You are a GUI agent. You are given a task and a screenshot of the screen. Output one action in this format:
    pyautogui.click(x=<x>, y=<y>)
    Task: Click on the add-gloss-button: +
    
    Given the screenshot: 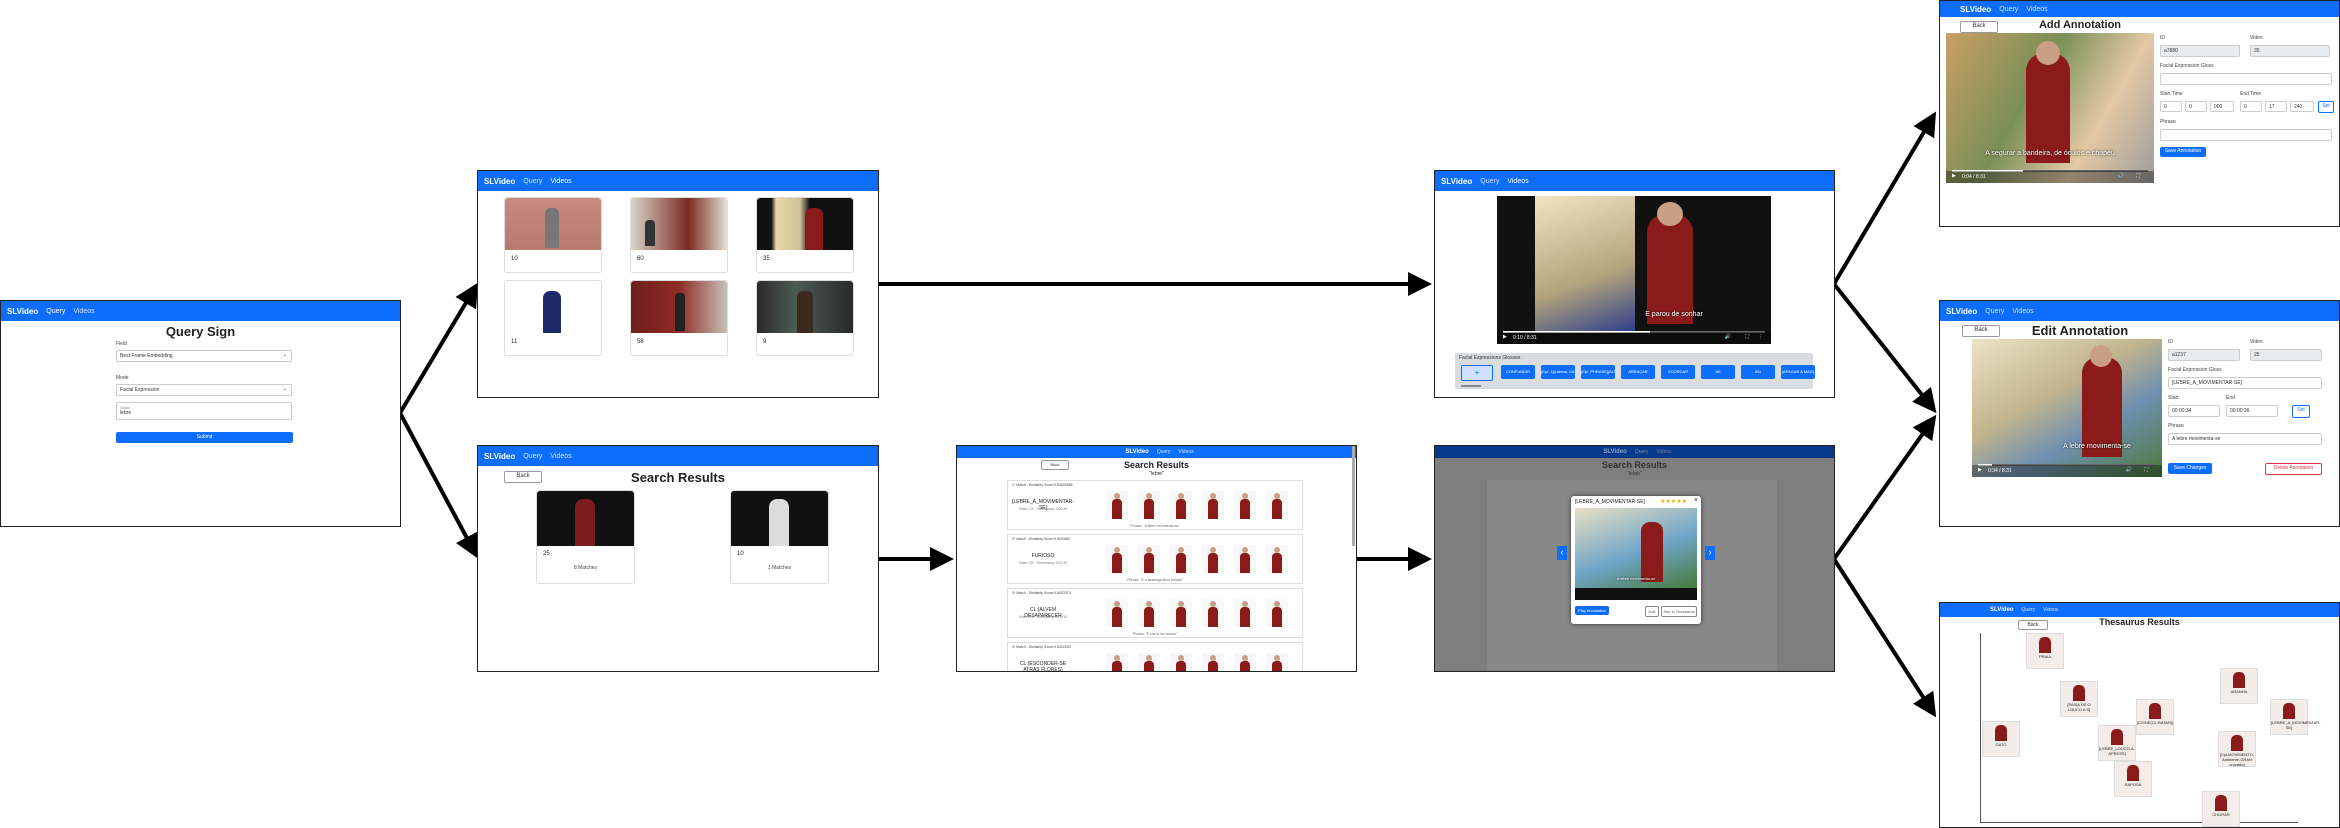 What is the action you would take?
    pyautogui.click(x=1477, y=373)
    